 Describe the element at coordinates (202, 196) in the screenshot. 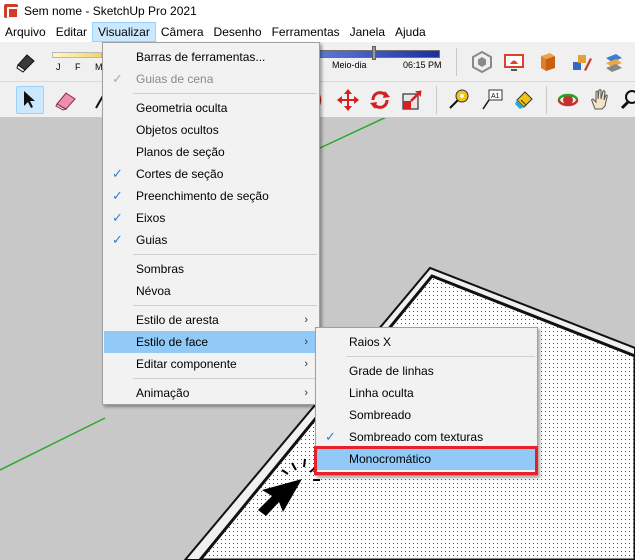

I see `menu-item-label: Preenchimento de seção` at that location.